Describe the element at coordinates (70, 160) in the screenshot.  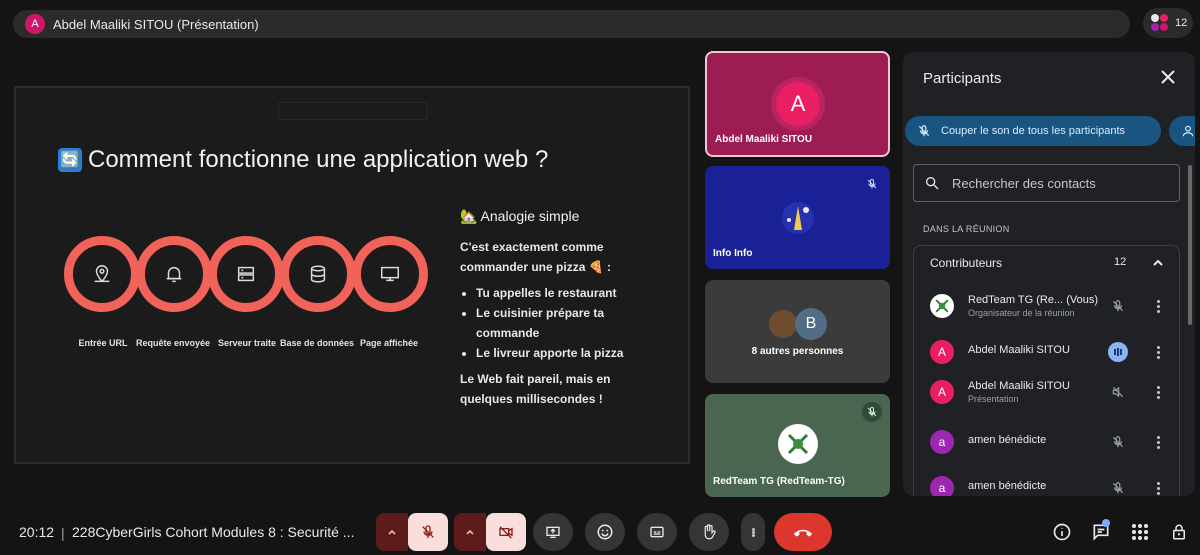
I see `refresh-icon: 🔄` at that location.